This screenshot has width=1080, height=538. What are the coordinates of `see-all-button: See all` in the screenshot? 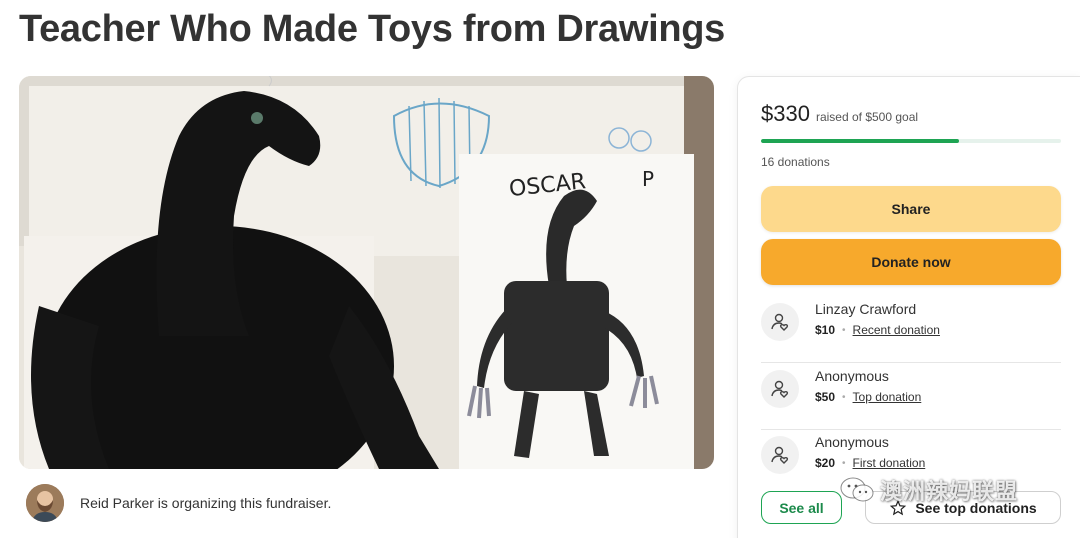 It's located at (801, 507).